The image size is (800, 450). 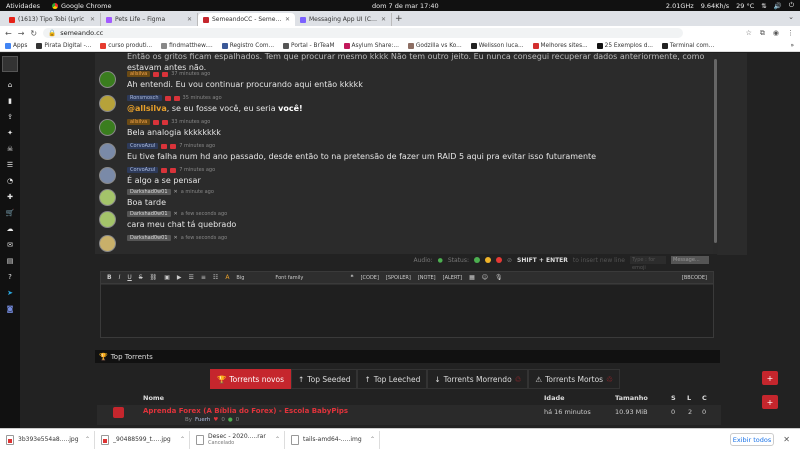 I want to click on status-online-icon, so click(x=476, y=260).